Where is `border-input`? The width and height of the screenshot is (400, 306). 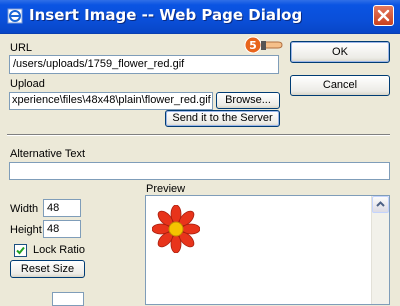
border-input is located at coordinates (68, 299).